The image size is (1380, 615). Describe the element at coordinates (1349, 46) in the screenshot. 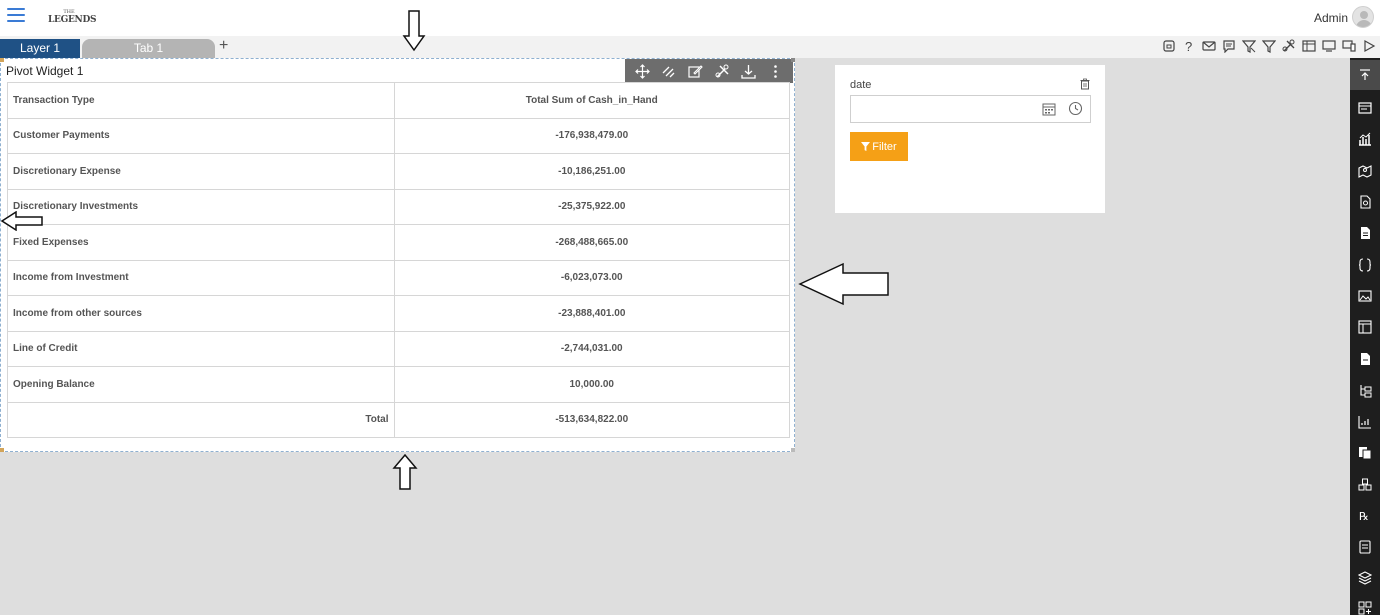

I see `devices-icon` at that location.